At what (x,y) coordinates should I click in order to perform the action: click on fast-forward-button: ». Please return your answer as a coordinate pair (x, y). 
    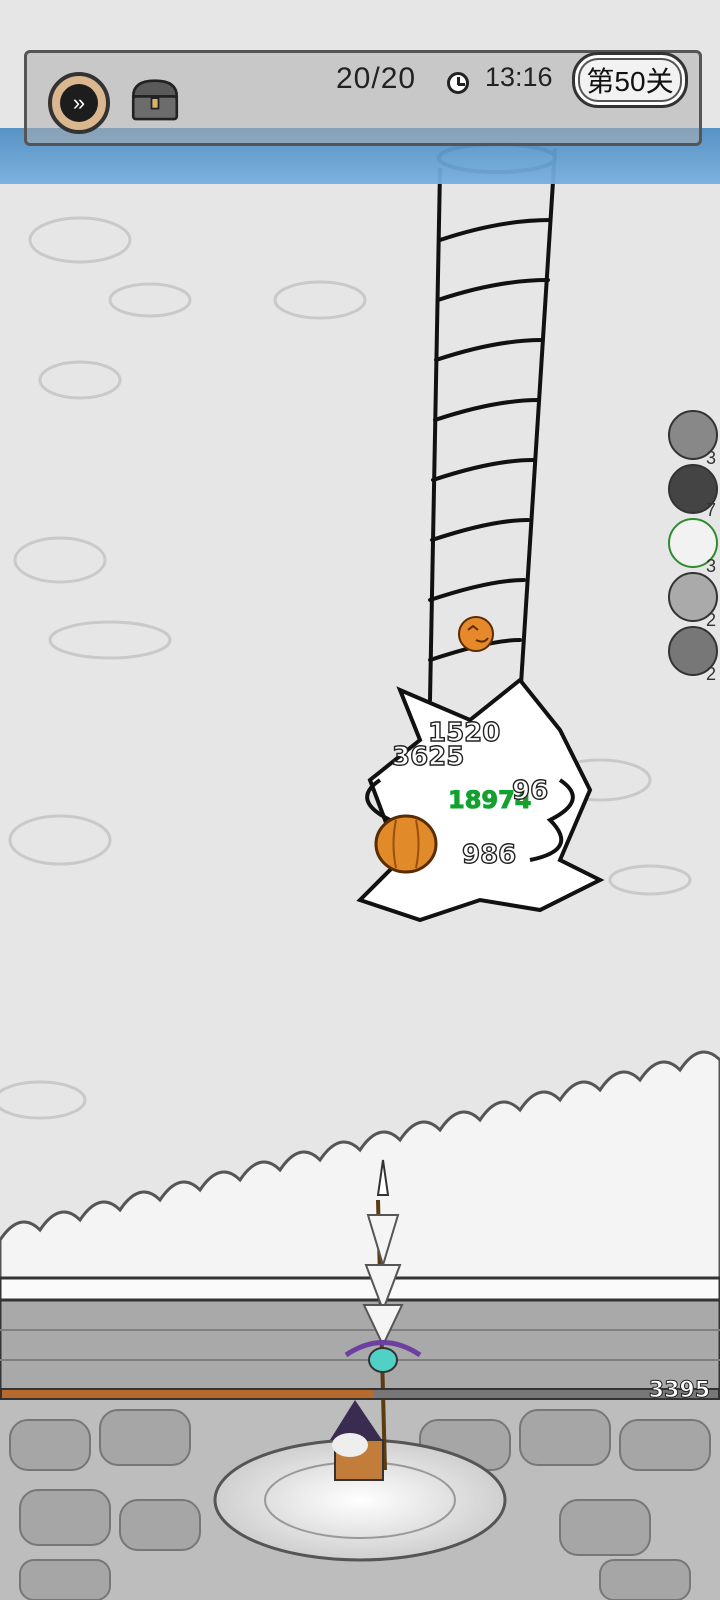
    Looking at the image, I should click on (79, 103).